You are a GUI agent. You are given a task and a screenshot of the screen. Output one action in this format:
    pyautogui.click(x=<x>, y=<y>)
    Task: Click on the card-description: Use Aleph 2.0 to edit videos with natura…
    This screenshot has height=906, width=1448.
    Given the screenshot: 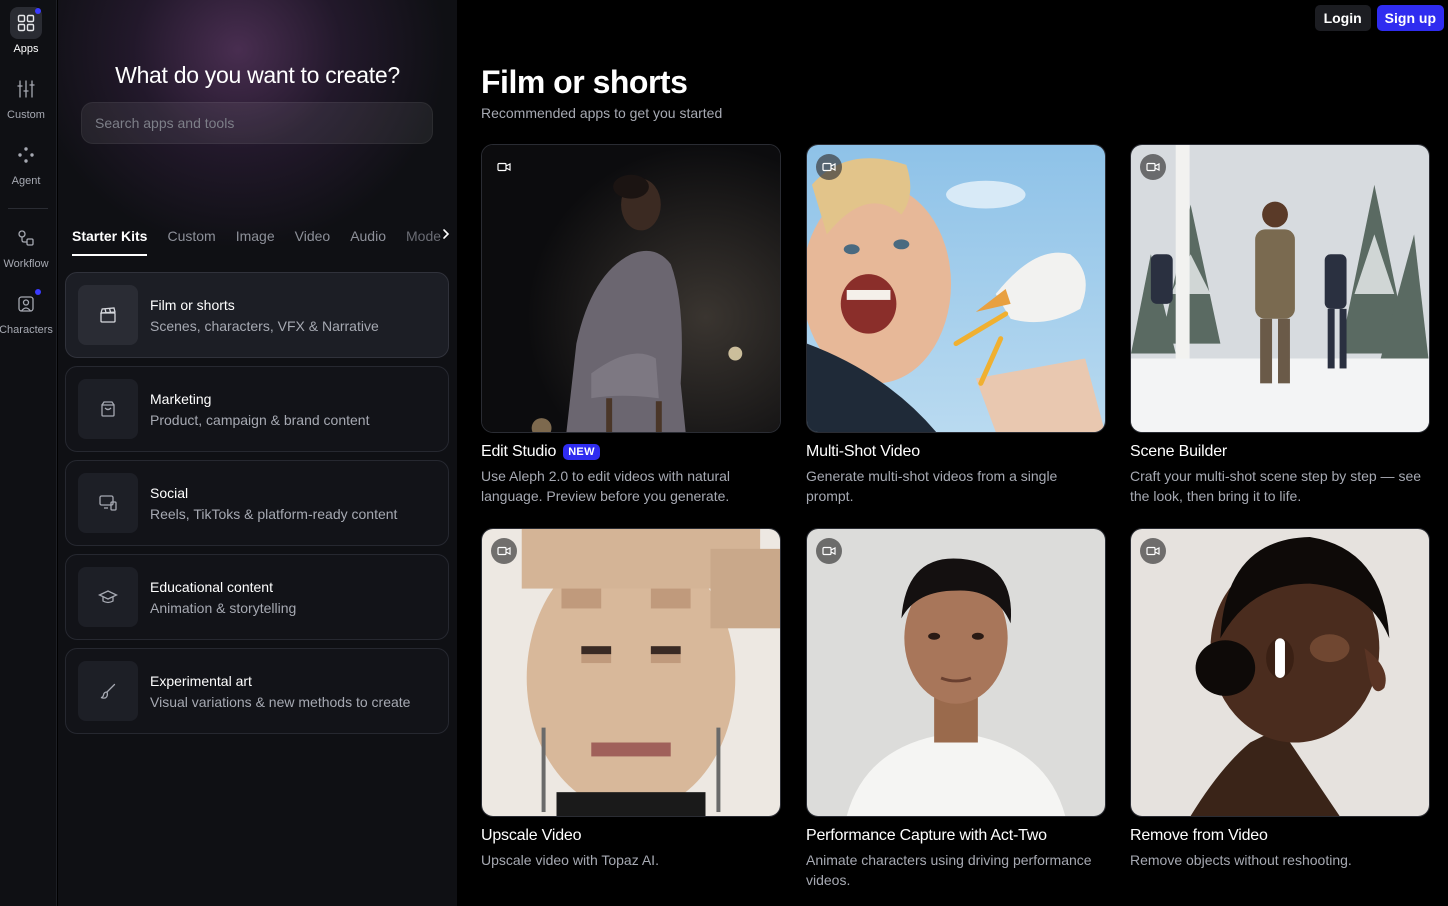 What is the action you would take?
    pyautogui.click(x=606, y=486)
    